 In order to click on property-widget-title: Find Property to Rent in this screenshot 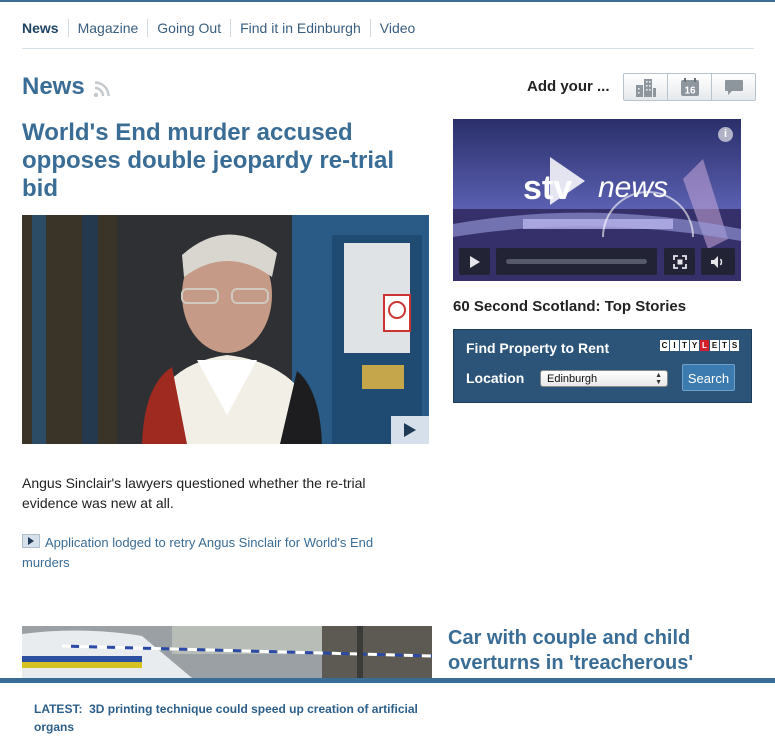, I will do `click(538, 348)`.